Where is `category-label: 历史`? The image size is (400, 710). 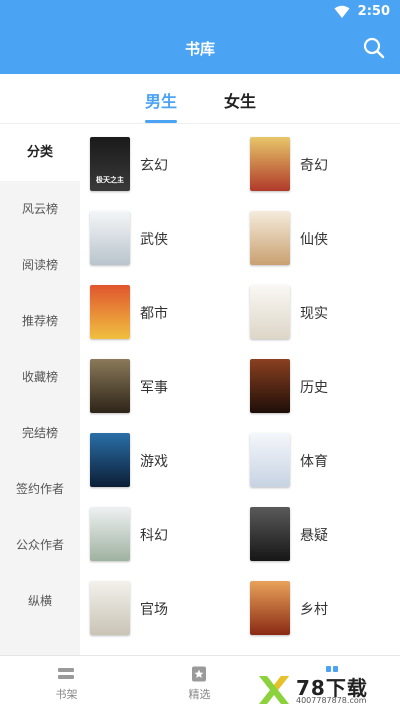
category-label: 历史 is located at coordinates (314, 388).